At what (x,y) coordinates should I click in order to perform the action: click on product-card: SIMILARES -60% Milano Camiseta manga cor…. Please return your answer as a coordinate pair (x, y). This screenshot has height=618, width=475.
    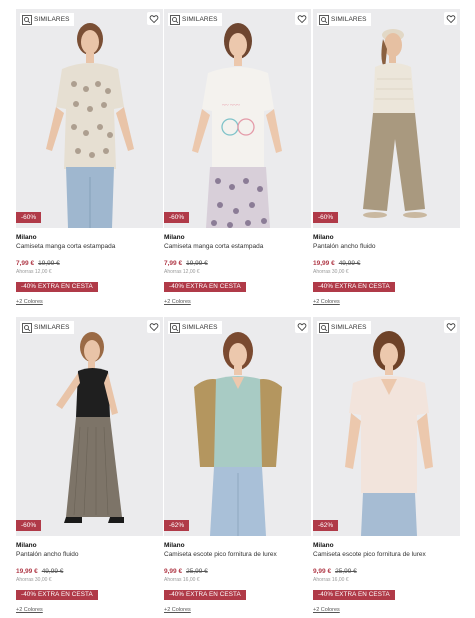
    Looking at the image, I should click on (89, 157).